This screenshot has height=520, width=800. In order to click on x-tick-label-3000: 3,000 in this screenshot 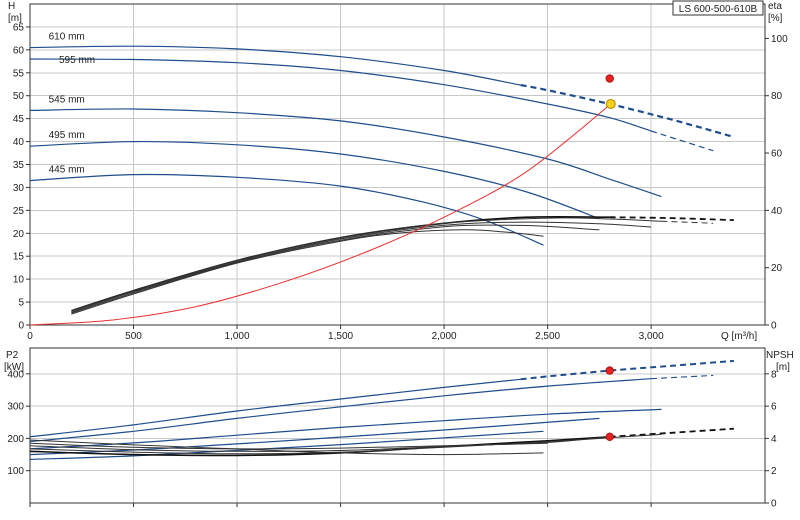, I will do `click(651, 336)`.